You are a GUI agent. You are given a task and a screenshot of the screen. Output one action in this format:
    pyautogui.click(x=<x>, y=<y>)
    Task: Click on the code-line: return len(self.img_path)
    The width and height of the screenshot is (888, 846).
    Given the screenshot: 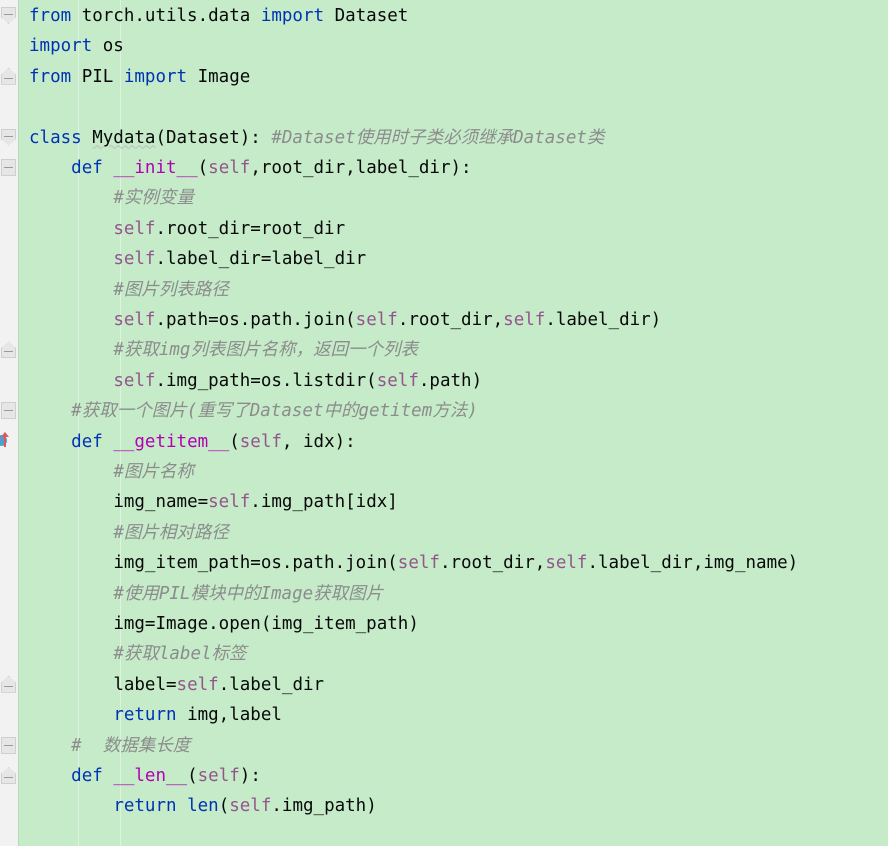 What is the action you would take?
    pyautogui.click(x=244, y=806)
    